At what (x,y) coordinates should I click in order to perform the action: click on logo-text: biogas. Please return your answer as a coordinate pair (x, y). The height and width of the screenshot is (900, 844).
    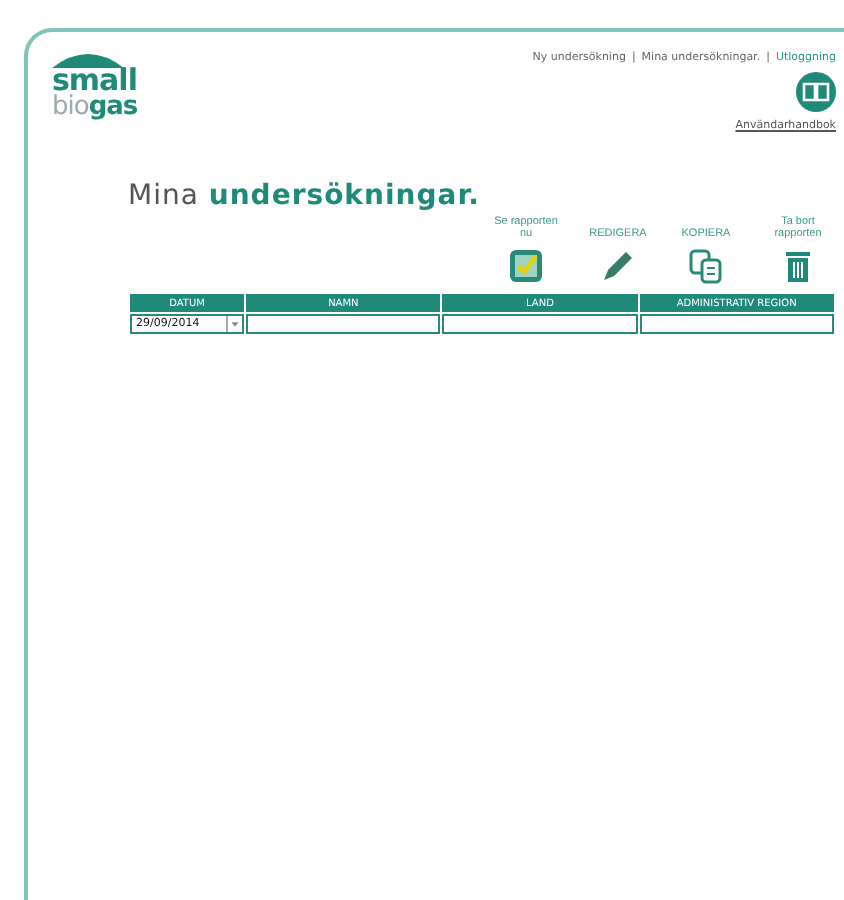
    Looking at the image, I should click on (92, 107).